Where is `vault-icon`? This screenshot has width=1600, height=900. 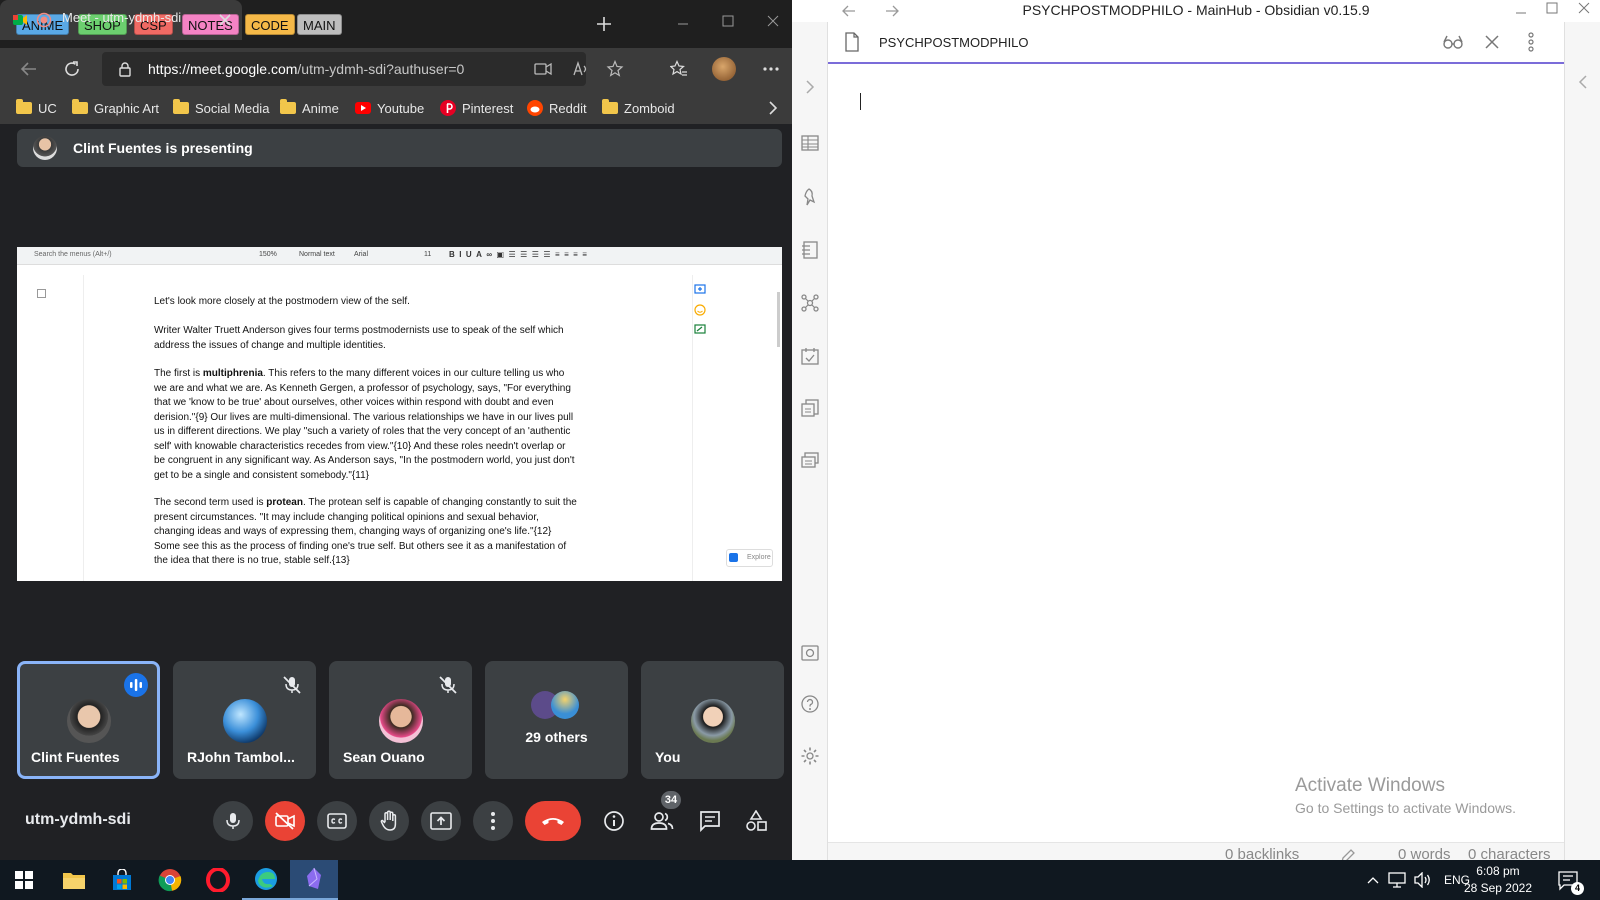 vault-icon is located at coordinates (810, 653).